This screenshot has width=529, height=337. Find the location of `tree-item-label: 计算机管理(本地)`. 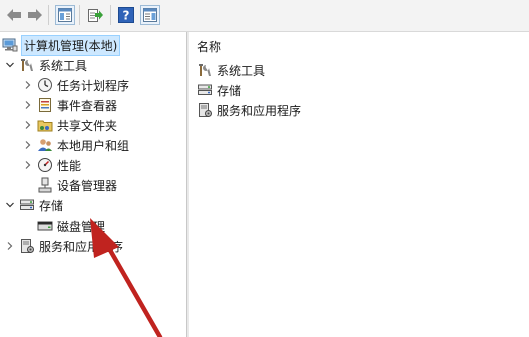

tree-item-label: 计算机管理(本地) is located at coordinates (70, 45).